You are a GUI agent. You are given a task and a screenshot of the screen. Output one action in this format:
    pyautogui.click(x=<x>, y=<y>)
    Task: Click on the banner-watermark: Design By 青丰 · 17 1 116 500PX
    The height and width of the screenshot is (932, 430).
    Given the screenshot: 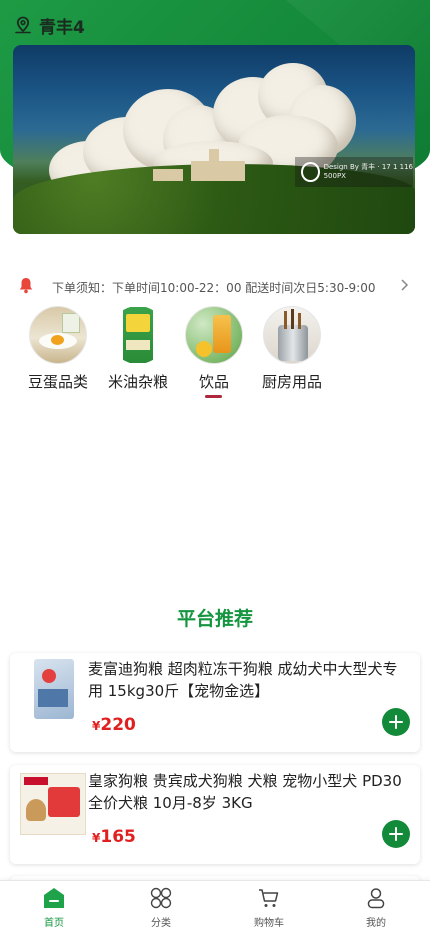 What is the action you would take?
    pyautogui.click(x=354, y=172)
    